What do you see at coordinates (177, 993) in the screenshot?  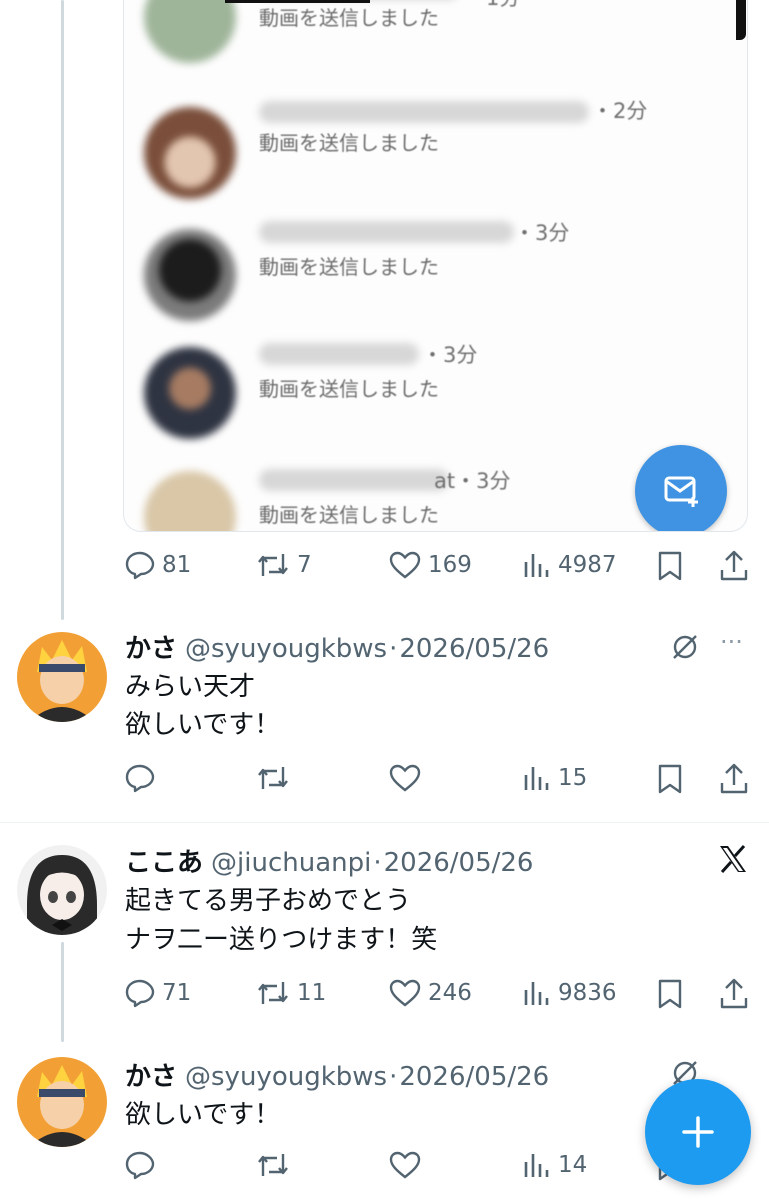 I see `reply-count: 71` at bounding box center [177, 993].